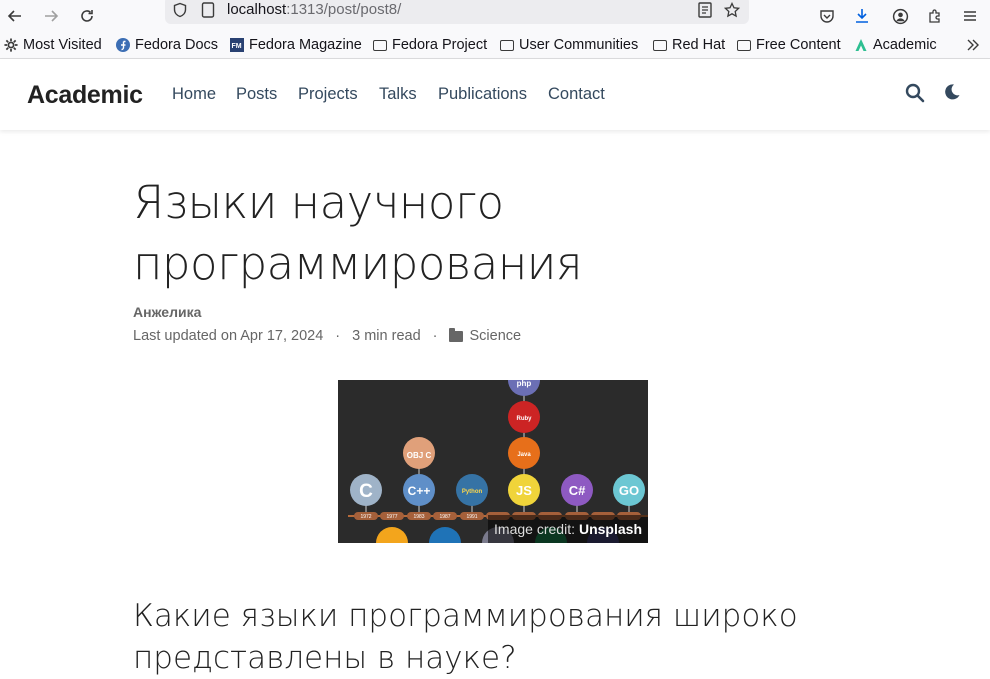 The height and width of the screenshot is (679, 990). Describe the element at coordinates (180, 10) in the screenshot. I see `shield-icon` at that location.